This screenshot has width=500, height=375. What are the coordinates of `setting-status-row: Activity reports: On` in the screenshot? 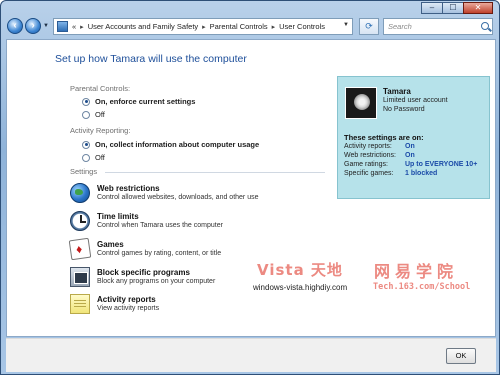 It's located at (379, 146).